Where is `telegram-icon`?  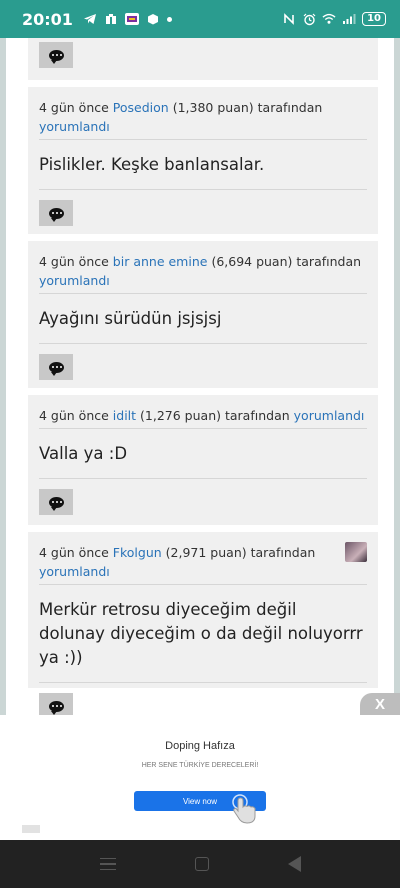
telegram-icon is located at coordinates (90, 19).